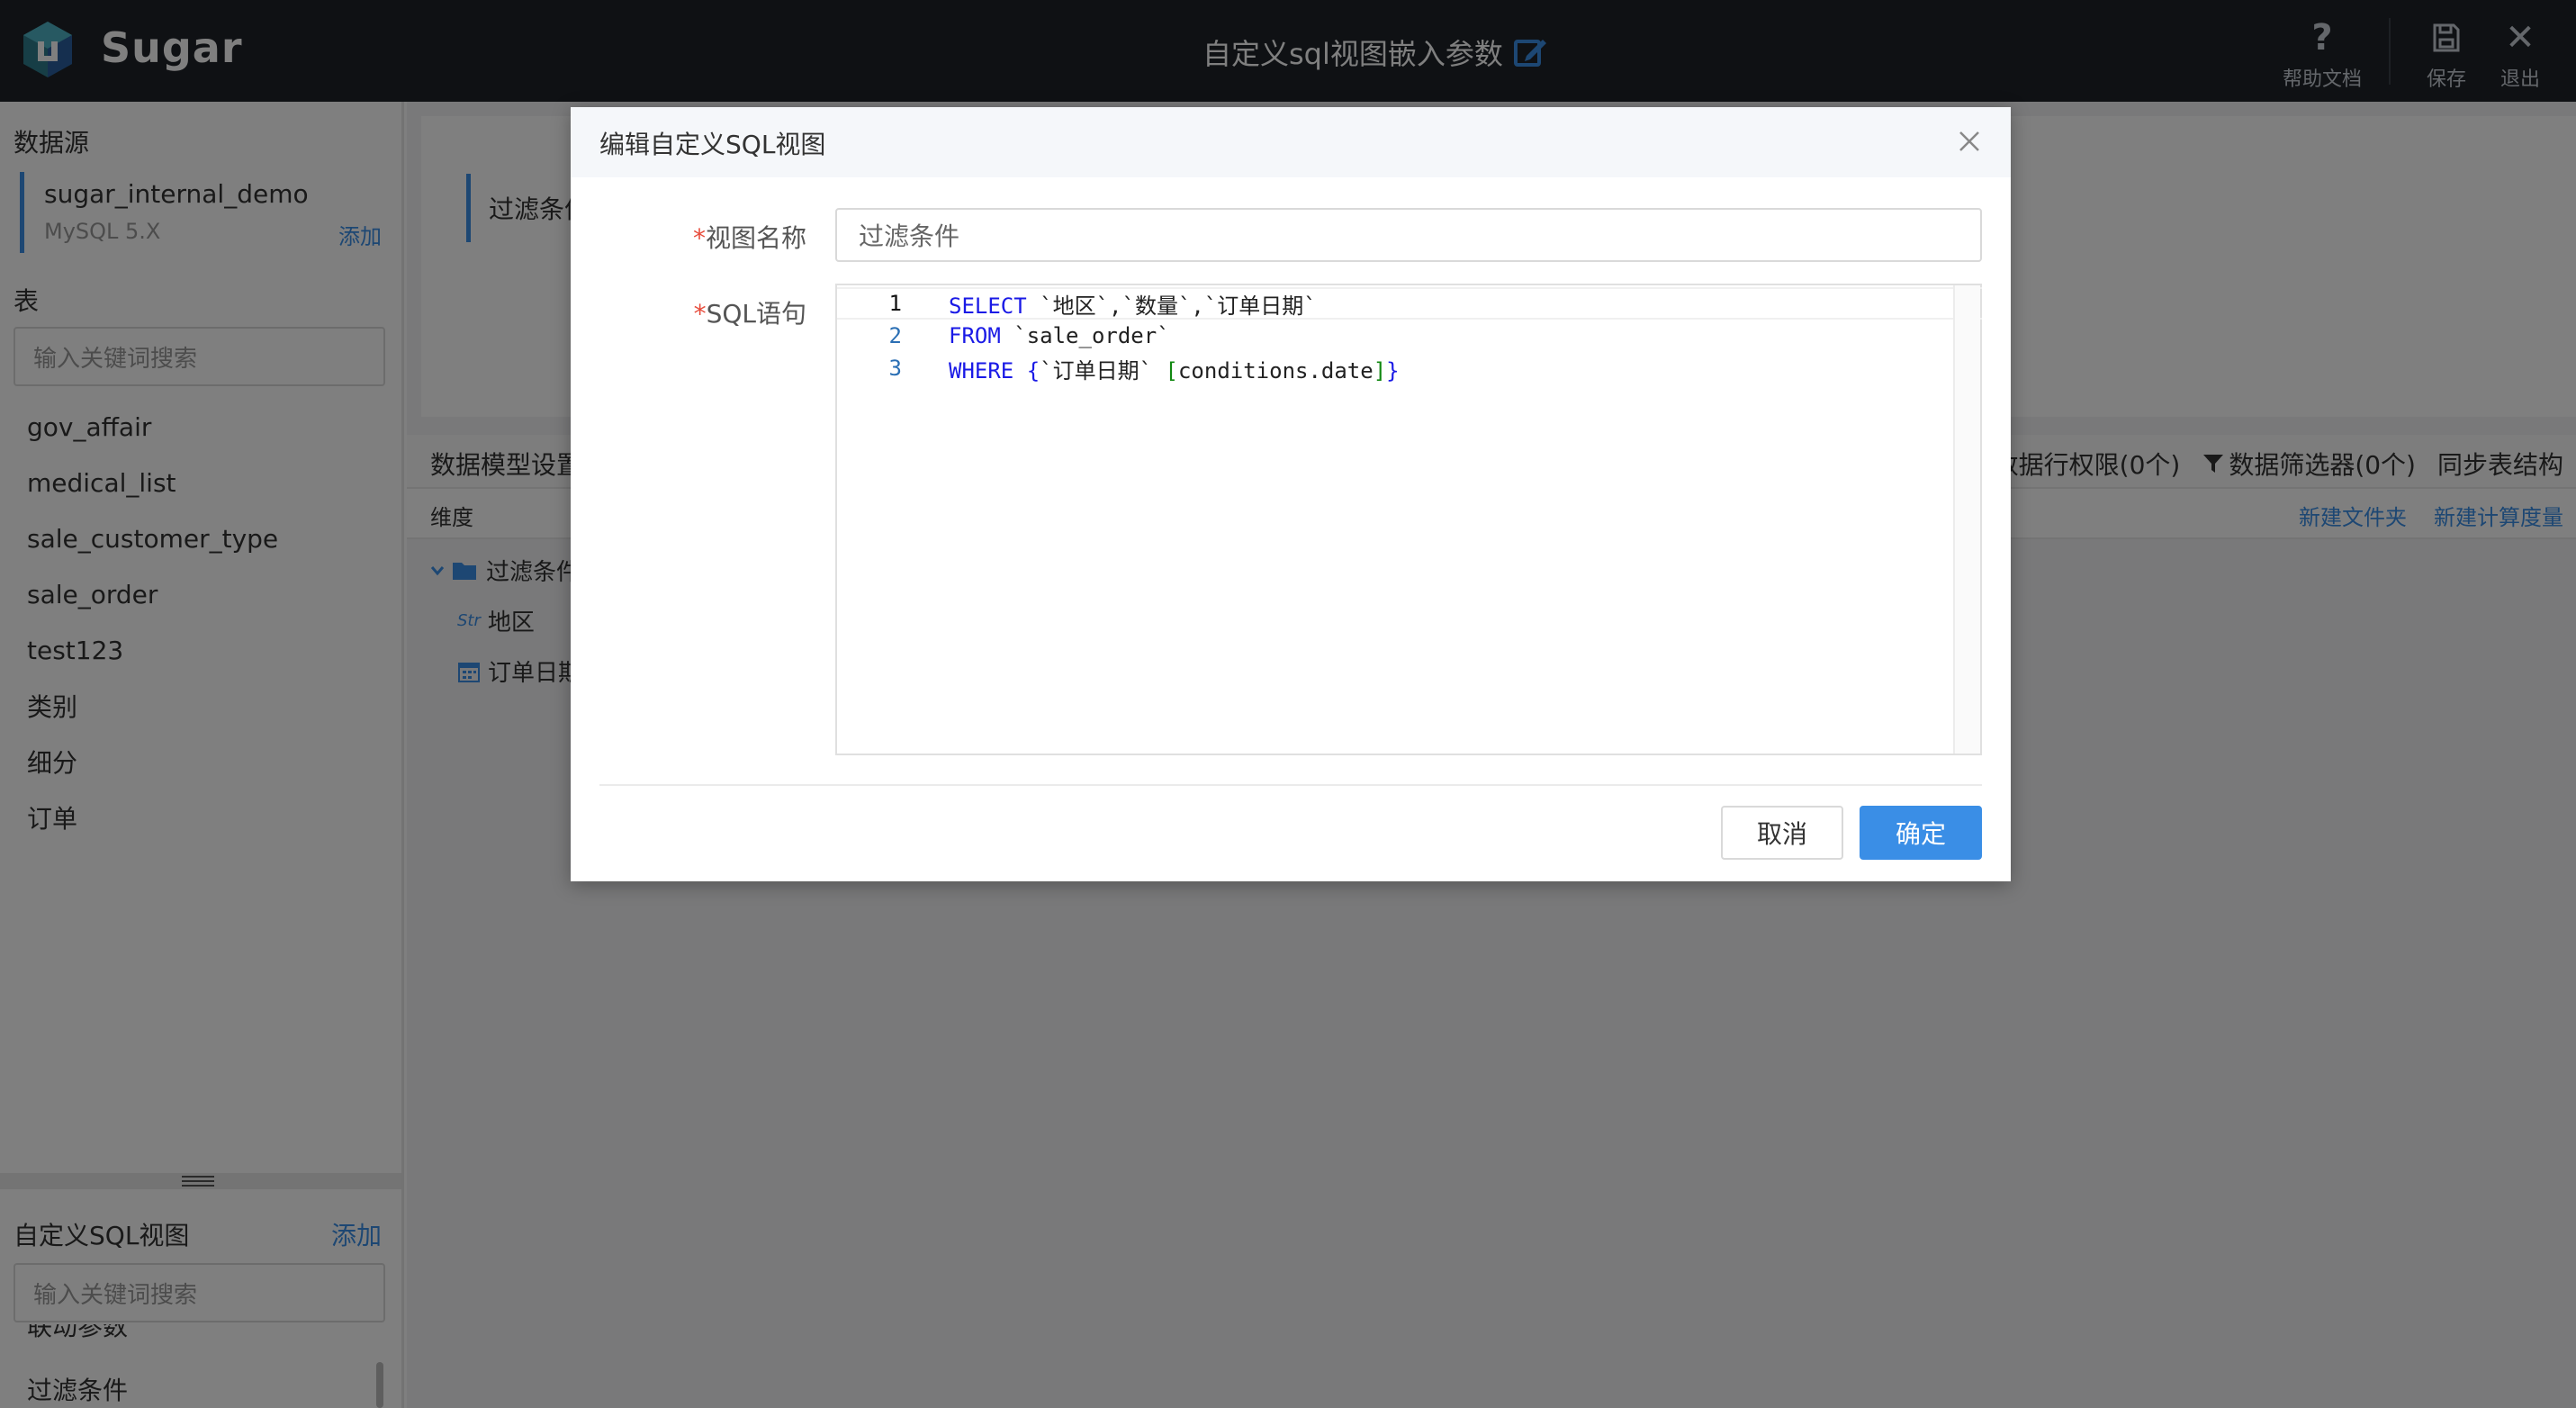 This screenshot has height=1408, width=2576. What do you see at coordinates (712, 144) in the screenshot?
I see `dialog-title: 编辑自定义SQL视图` at bounding box center [712, 144].